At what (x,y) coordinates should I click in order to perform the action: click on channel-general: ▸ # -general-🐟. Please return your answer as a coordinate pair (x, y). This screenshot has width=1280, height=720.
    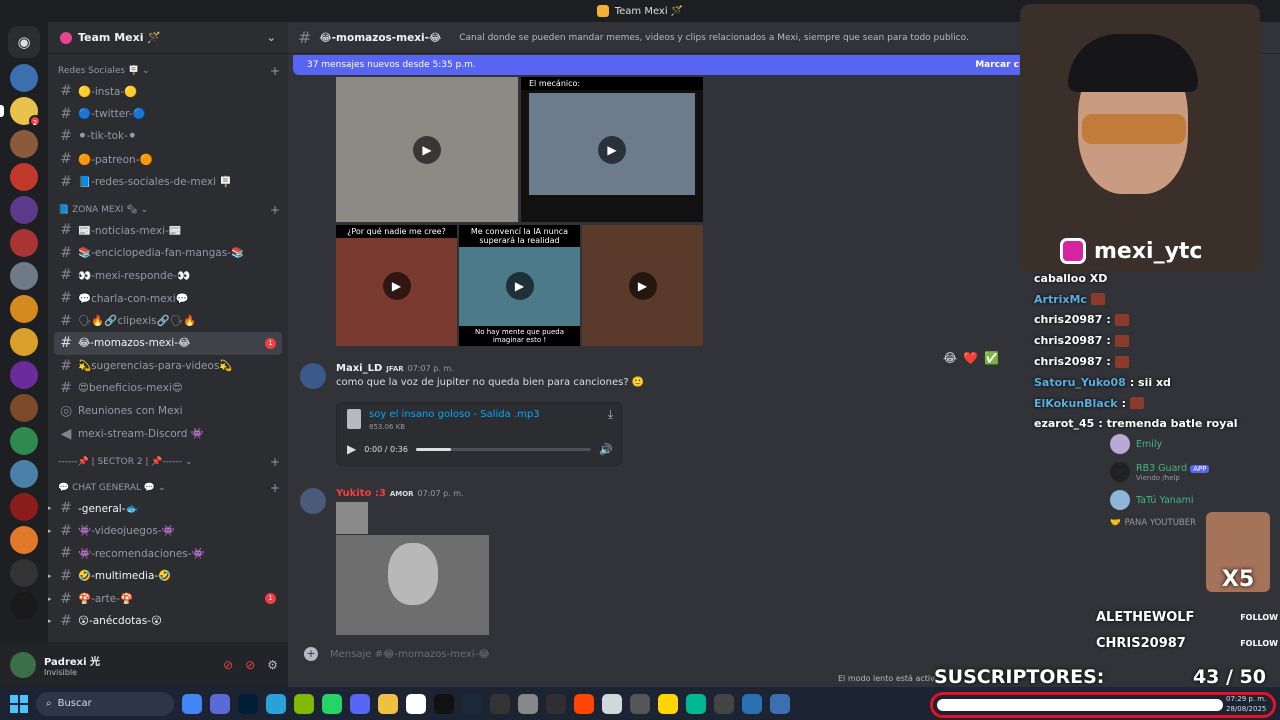
    Looking at the image, I should click on (165, 508).